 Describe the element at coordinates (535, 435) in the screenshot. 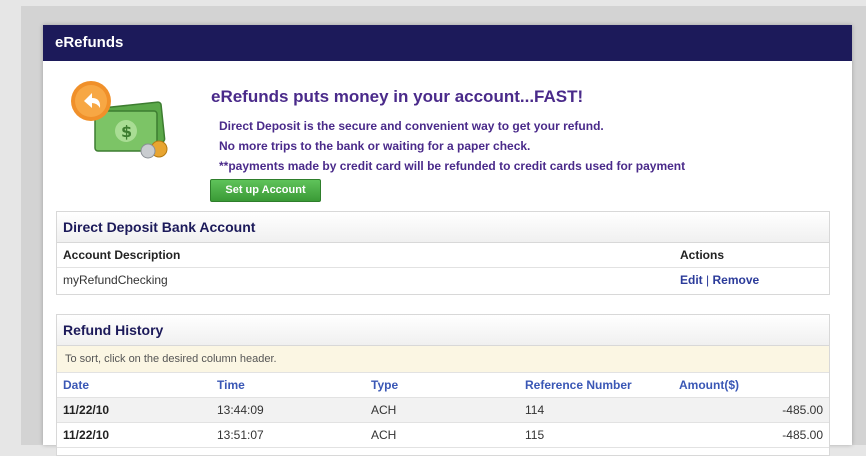

I see `cell-reference: 115` at that location.